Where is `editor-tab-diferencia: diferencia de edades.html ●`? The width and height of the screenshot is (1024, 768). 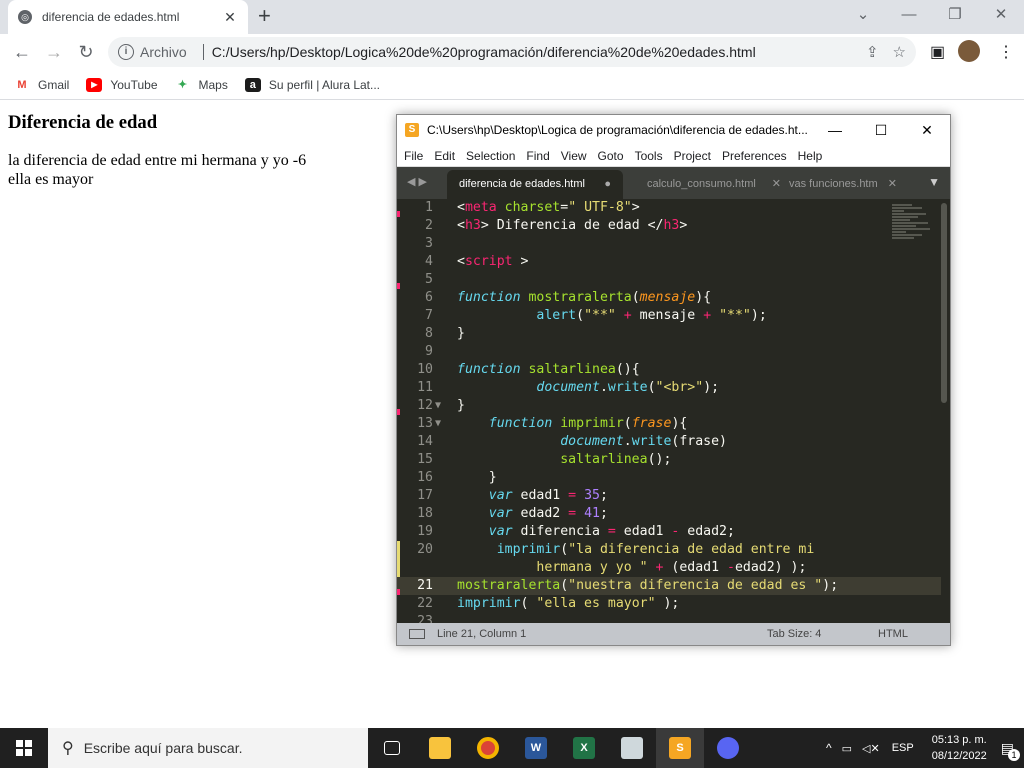
editor-tab-diferencia: diferencia de edades.html ● is located at coordinates (535, 184).